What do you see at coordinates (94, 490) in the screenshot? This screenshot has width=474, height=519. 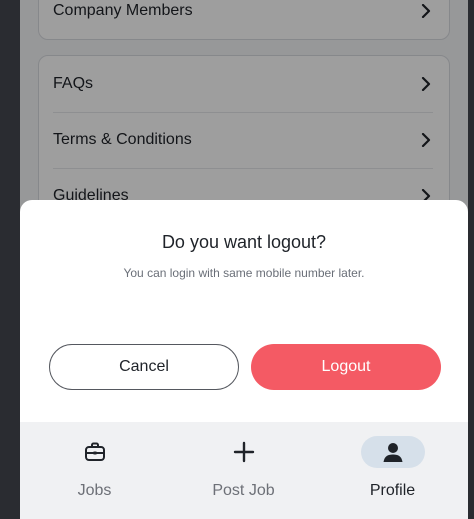 I see `tab-label-jobs: Jobs` at bounding box center [94, 490].